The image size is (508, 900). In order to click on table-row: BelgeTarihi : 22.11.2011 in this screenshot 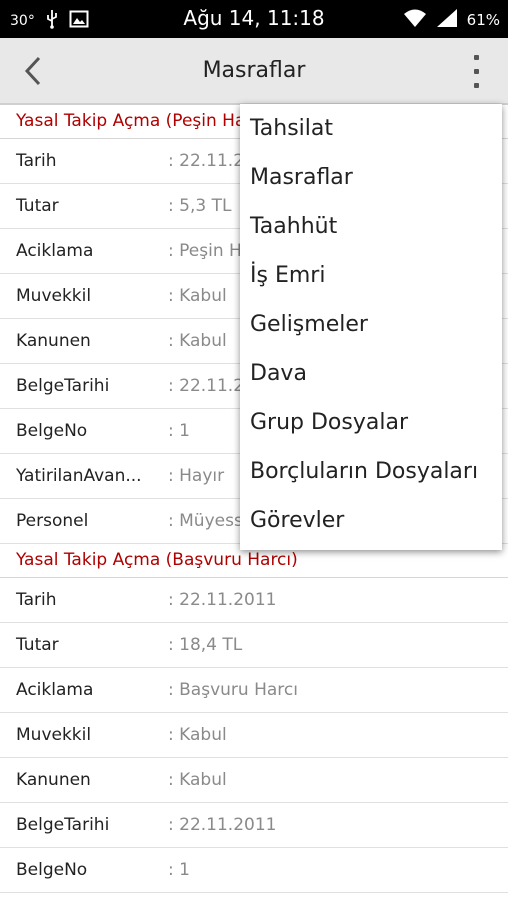, I will do `click(254, 825)`.